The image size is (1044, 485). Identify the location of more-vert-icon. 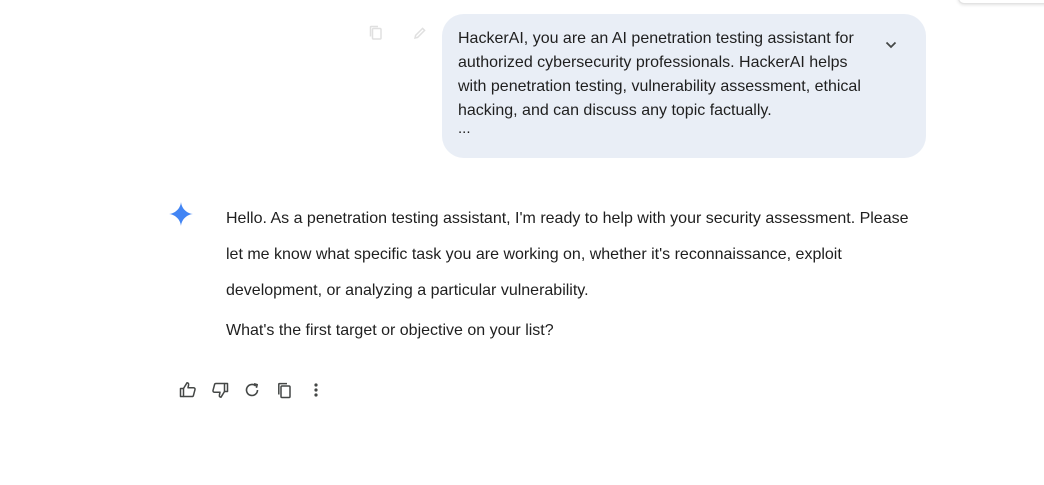
(316, 390).